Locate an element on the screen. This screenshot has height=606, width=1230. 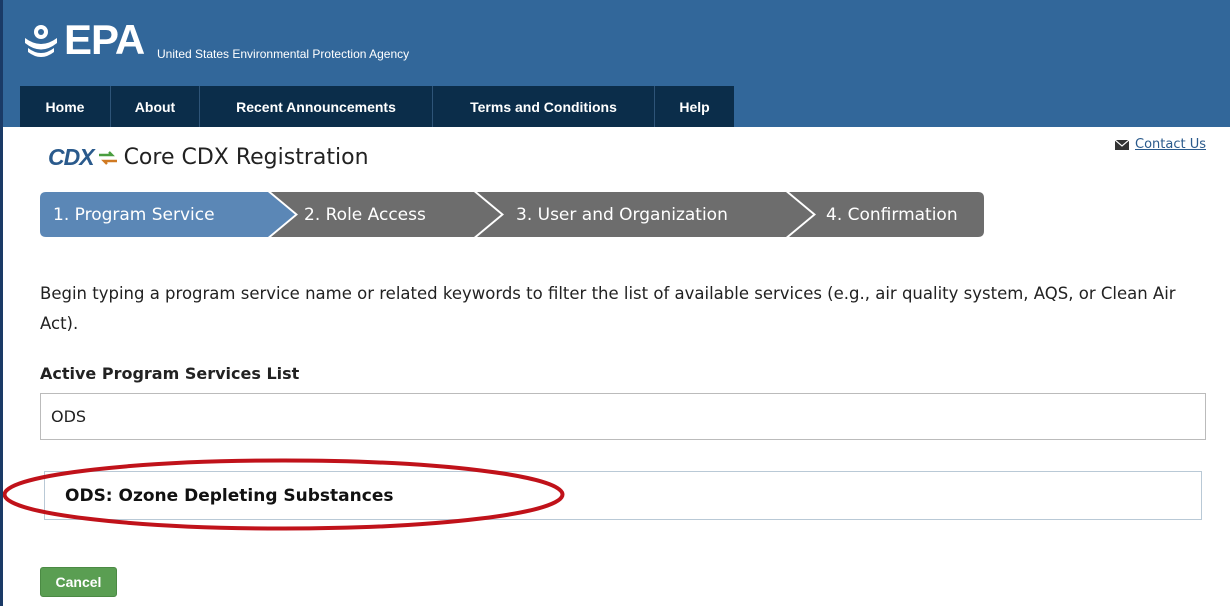
epa-flower-icon is located at coordinates (41, 41).